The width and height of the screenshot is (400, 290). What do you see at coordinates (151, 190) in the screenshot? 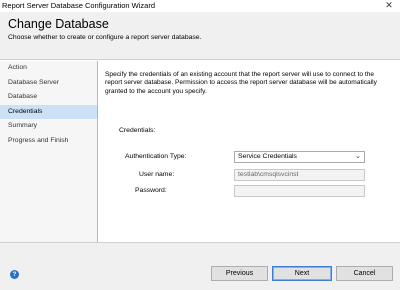
I see `password-label: Password:` at bounding box center [151, 190].